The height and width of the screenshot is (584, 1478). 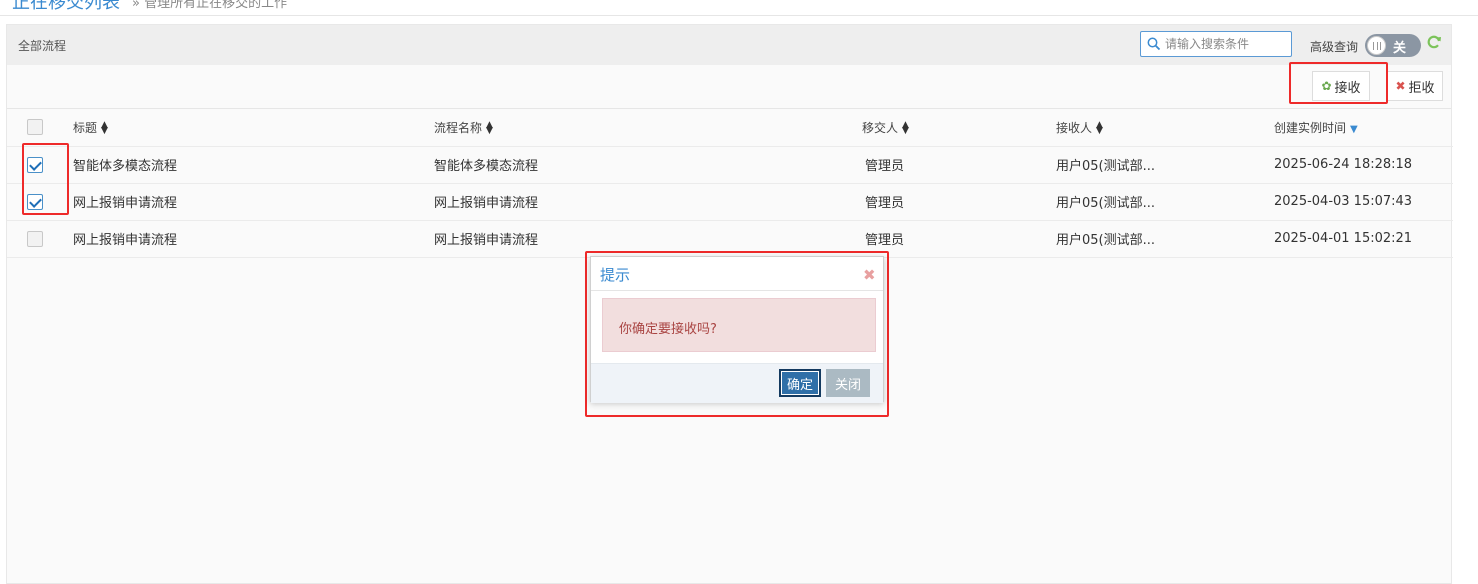 I want to click on column-header-transferor: 移交人 ▲ ▼, so click(x=959, y=128).